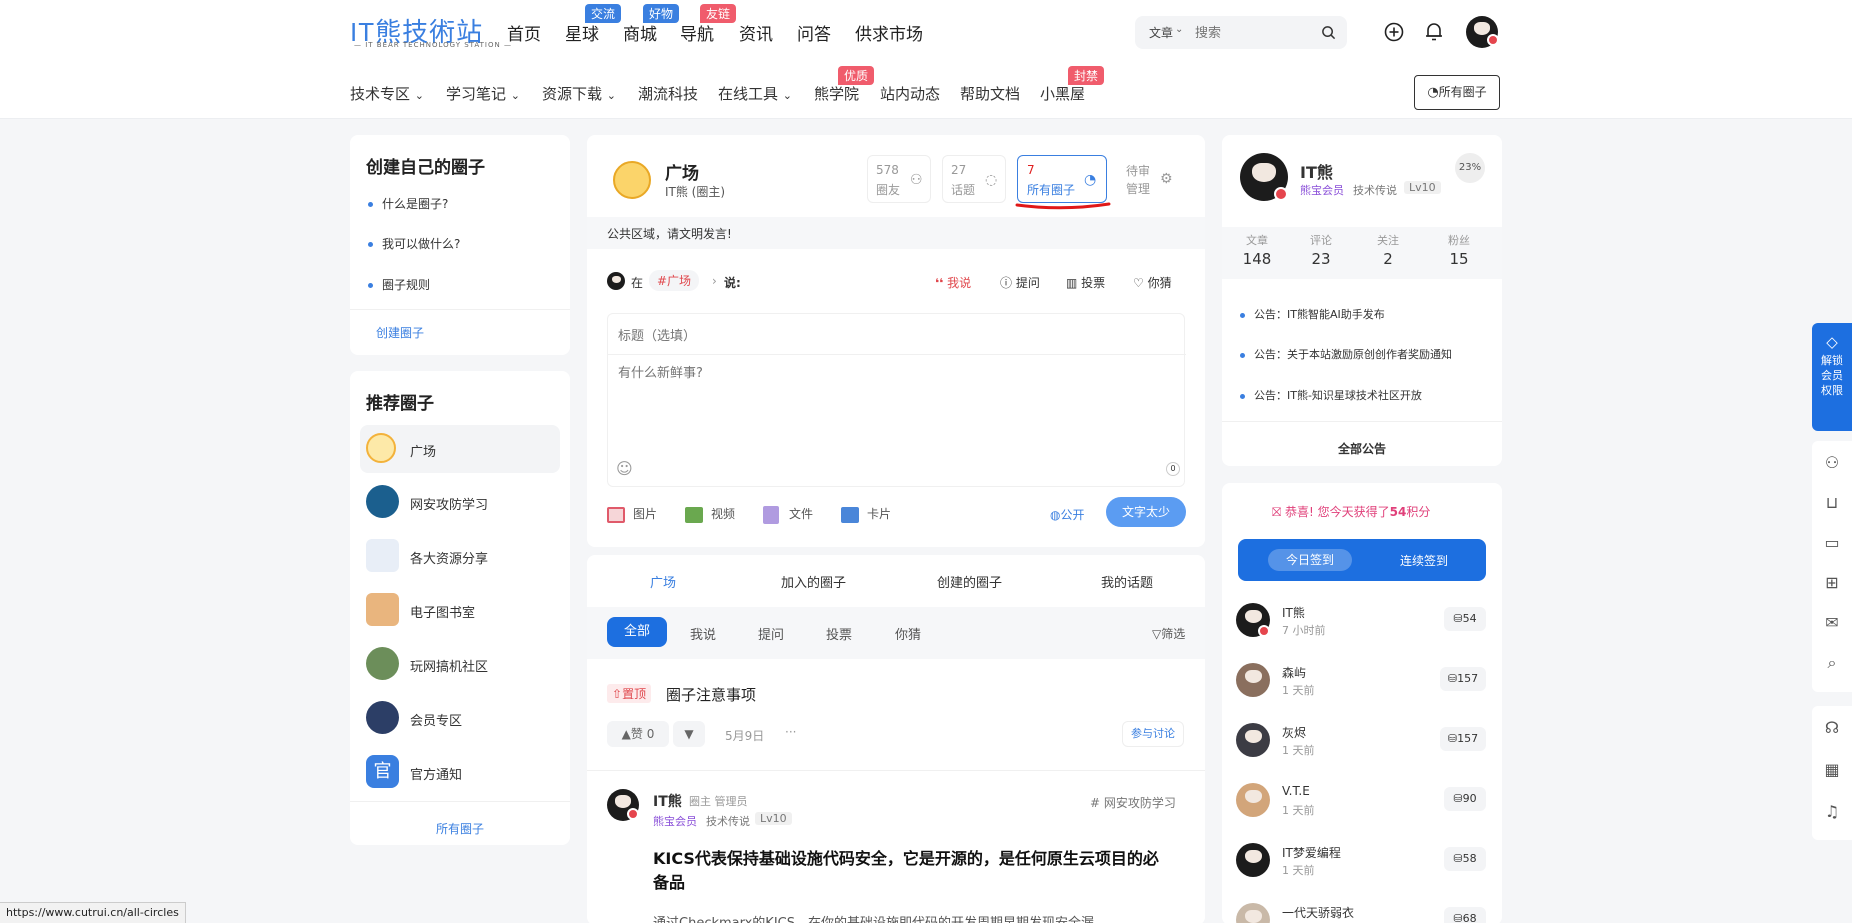  What do you see at coordinates (1832, 663) in the screenshot?
I see `search-icon: ⌕` at bounding box center [1832, 663].